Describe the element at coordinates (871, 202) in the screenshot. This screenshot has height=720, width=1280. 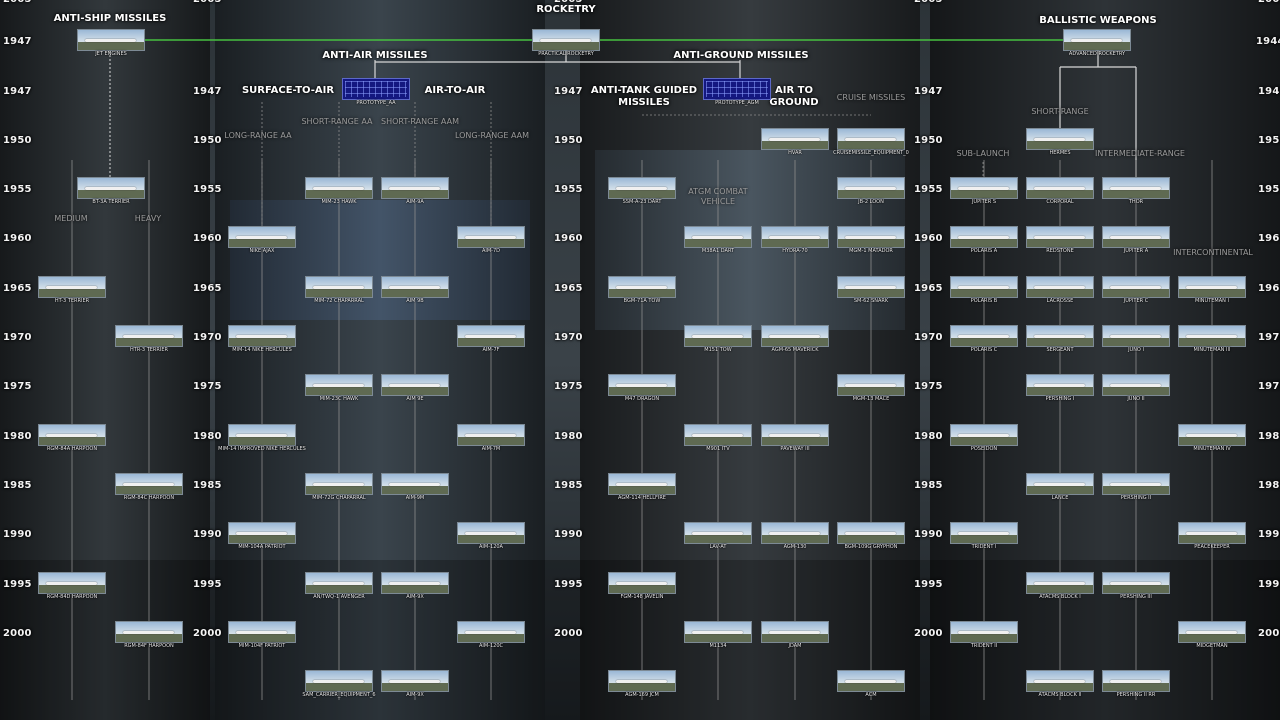
I see `tech-node-label: JB-2 LOON` at that location.